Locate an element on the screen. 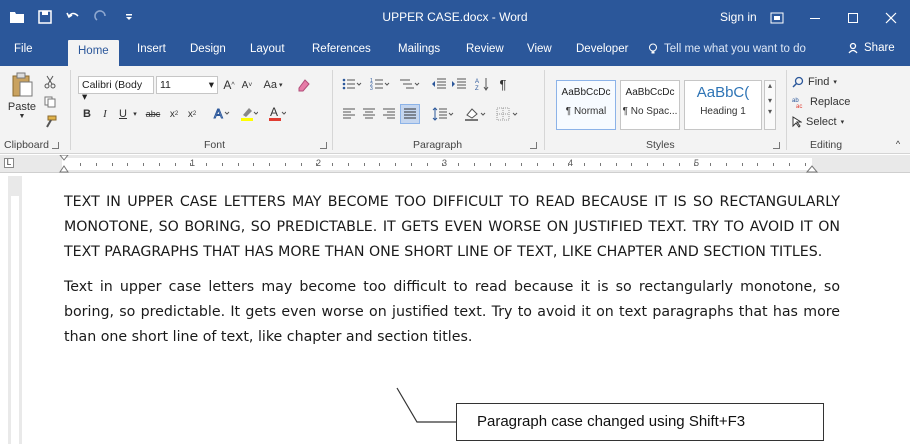  subscript-icon: x2 is located at coordinates (174, 114).